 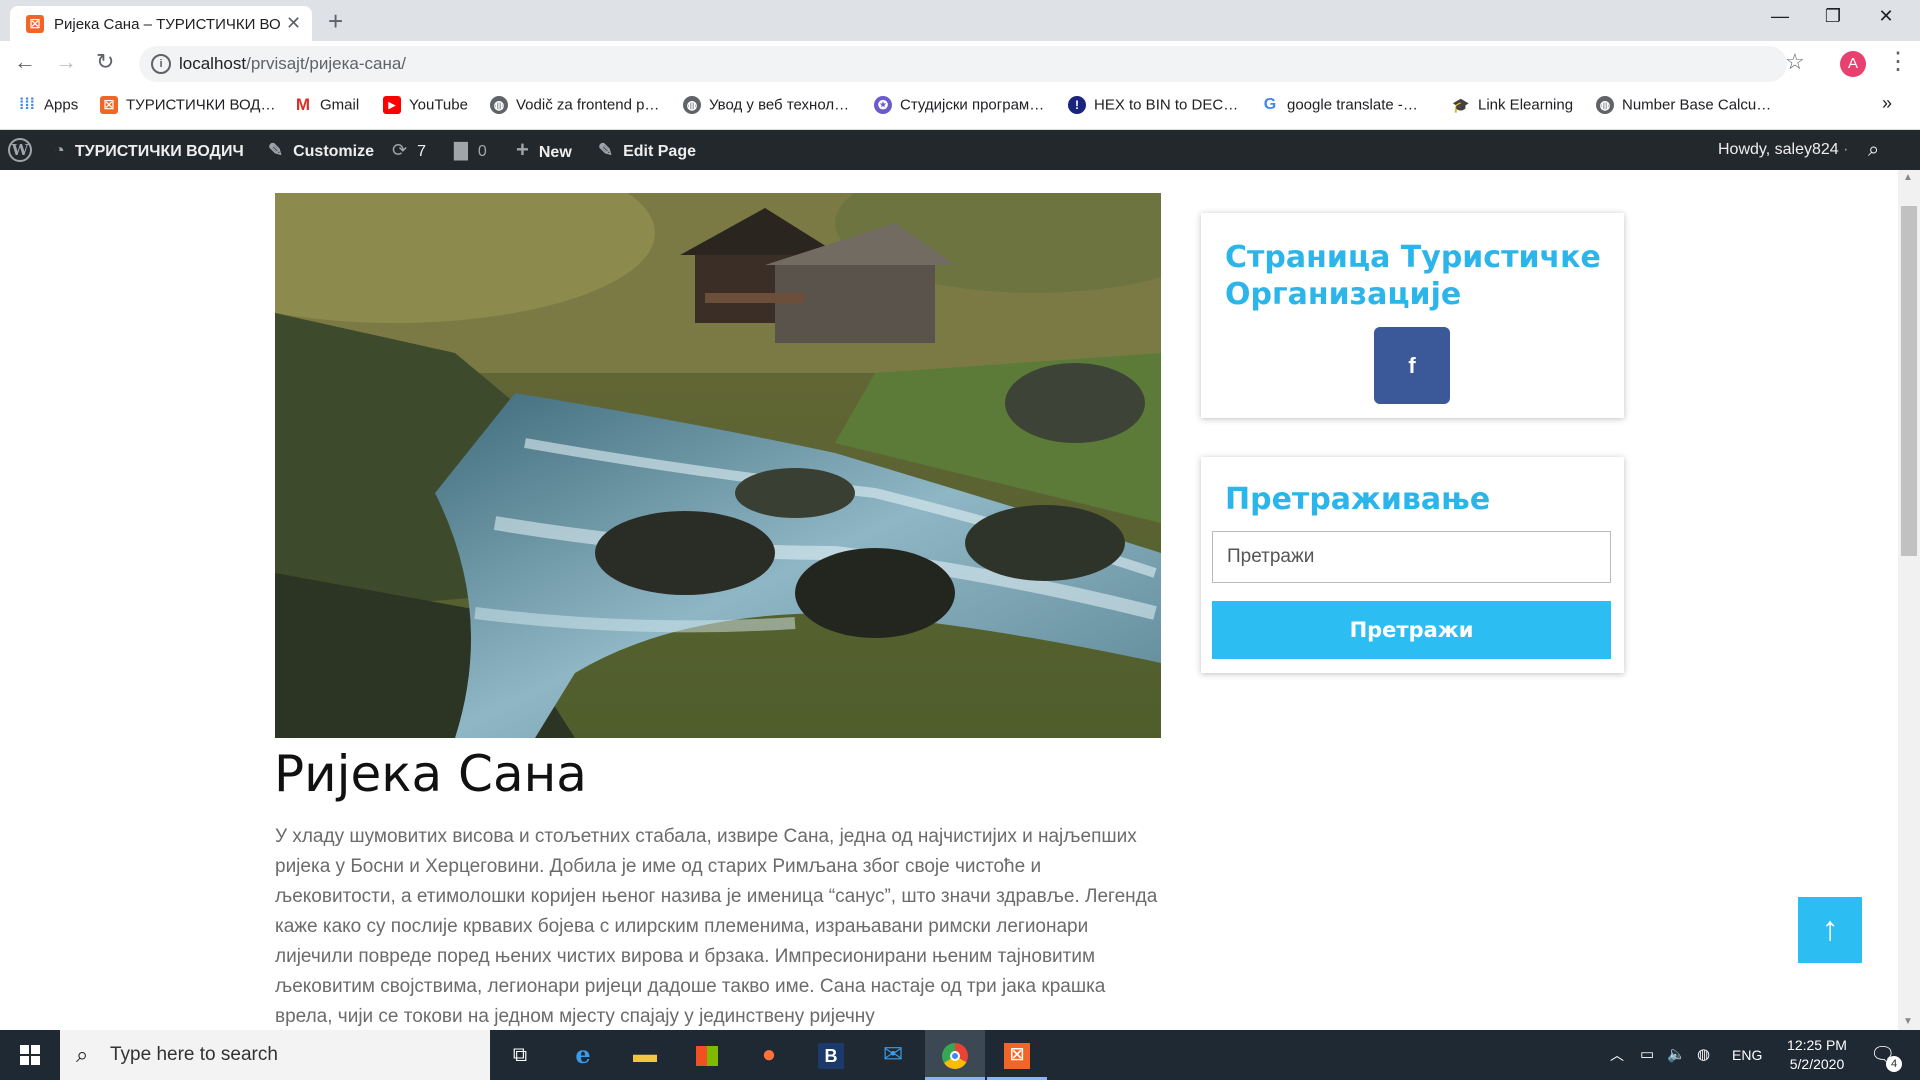 What do you see at coordinates (707, 1055) in the screenshot?
I see `microsoft-store-icon` at bounding box center [707, 1055].